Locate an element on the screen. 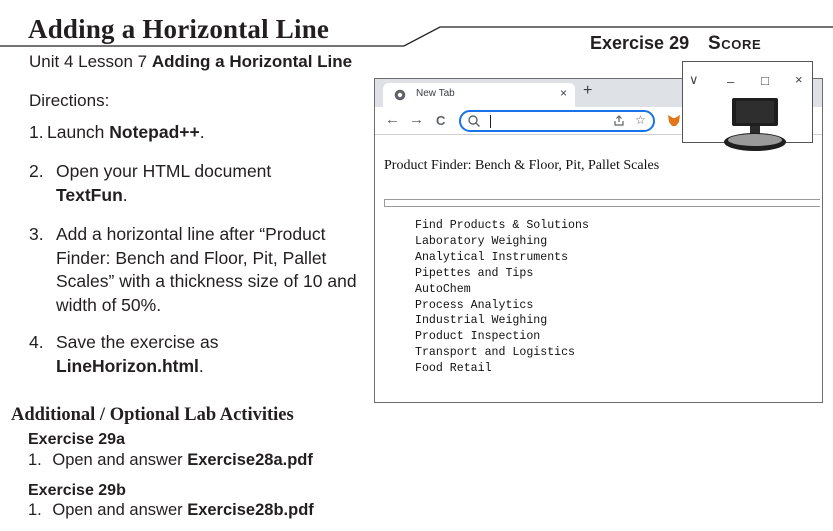 This screenshot has width=833, height=531. text-caret is located at coordinates (490, 121).